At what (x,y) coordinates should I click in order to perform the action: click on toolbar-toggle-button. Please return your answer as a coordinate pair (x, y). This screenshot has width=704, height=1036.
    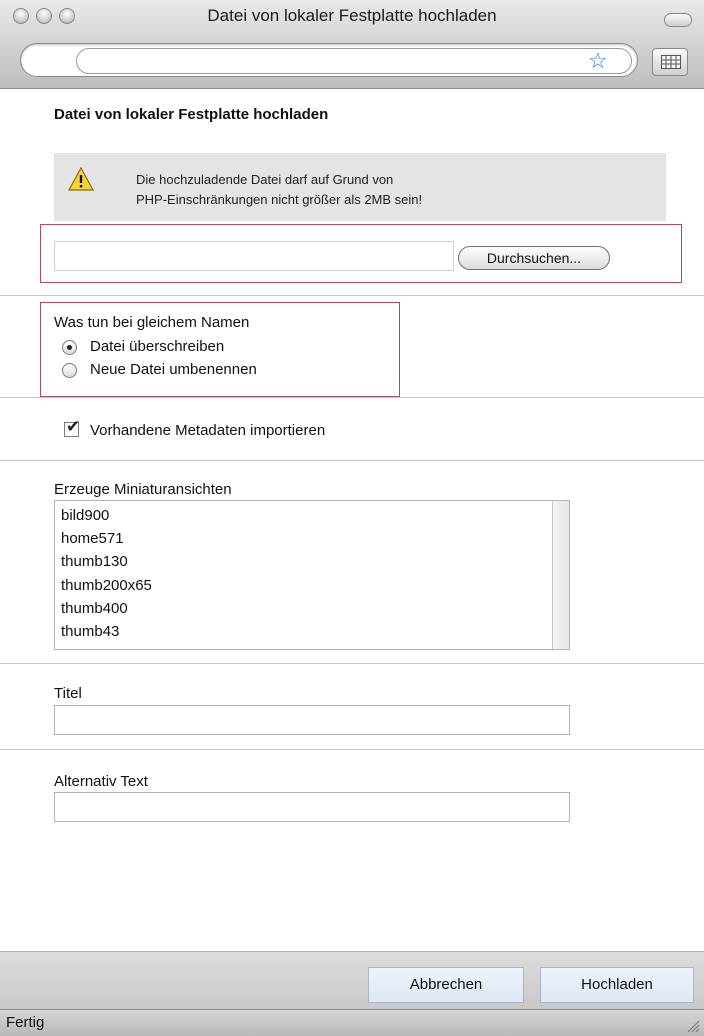
    Looking at the image, I should click on (678, 20).